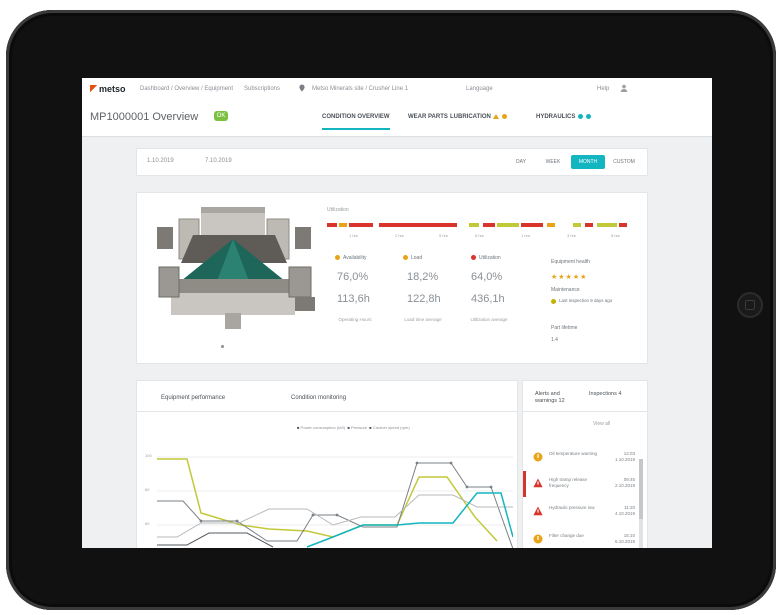 The height and width of the screenshot is (615, 782). Describe the element at coordinates (561, 401) in the screenshot. I see `alerts-count: 12` at that location.